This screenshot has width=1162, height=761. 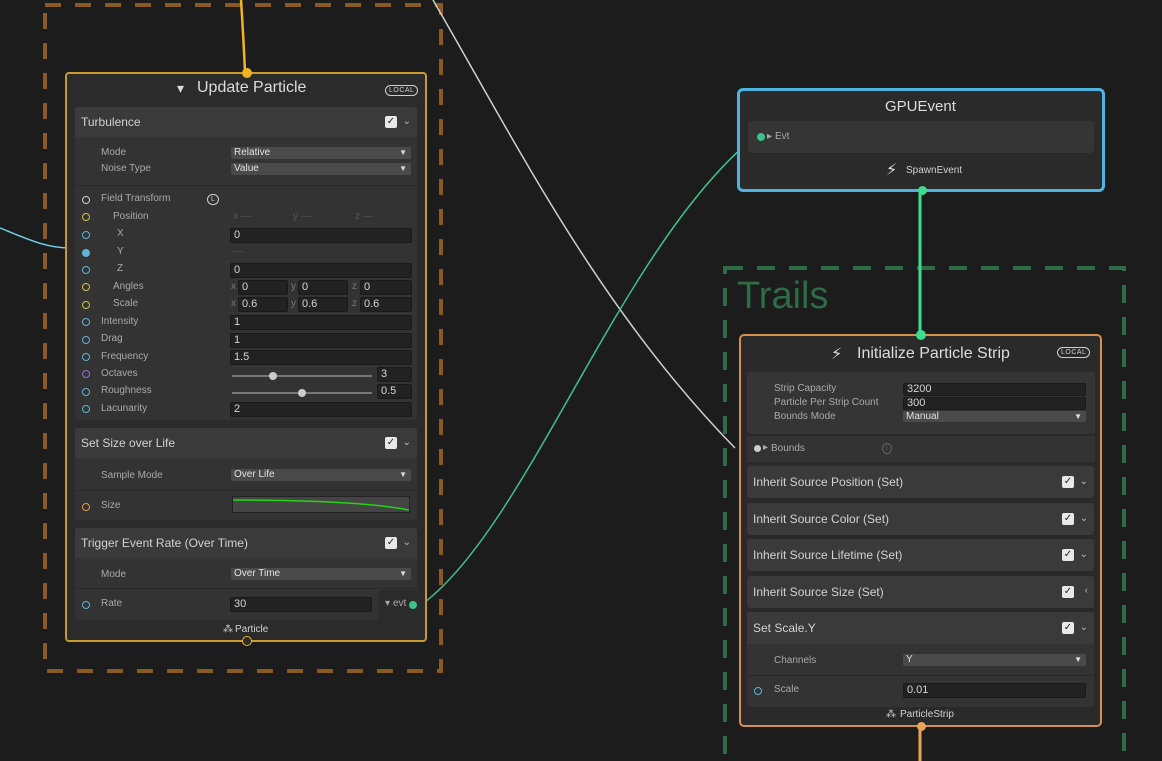 I want to click on rate-port, so click(x=86, y=605).